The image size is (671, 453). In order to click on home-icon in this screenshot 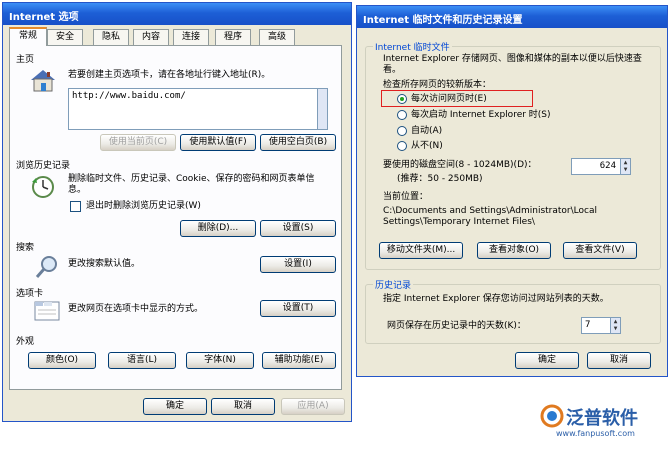, I will do `click(43, 80)`.